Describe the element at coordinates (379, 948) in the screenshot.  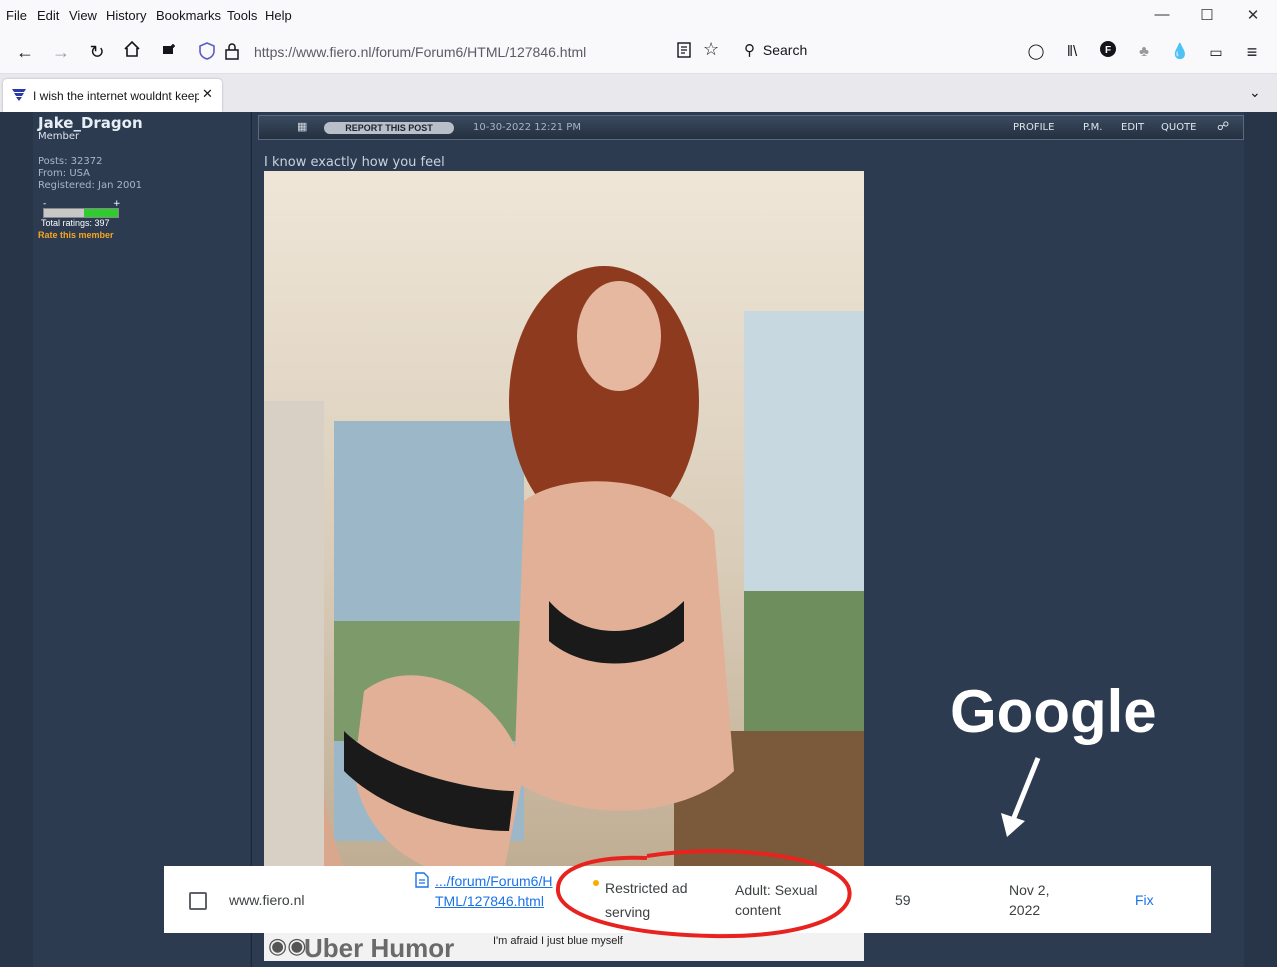
I see `uber-humor-title: Uber Humor` at that location.